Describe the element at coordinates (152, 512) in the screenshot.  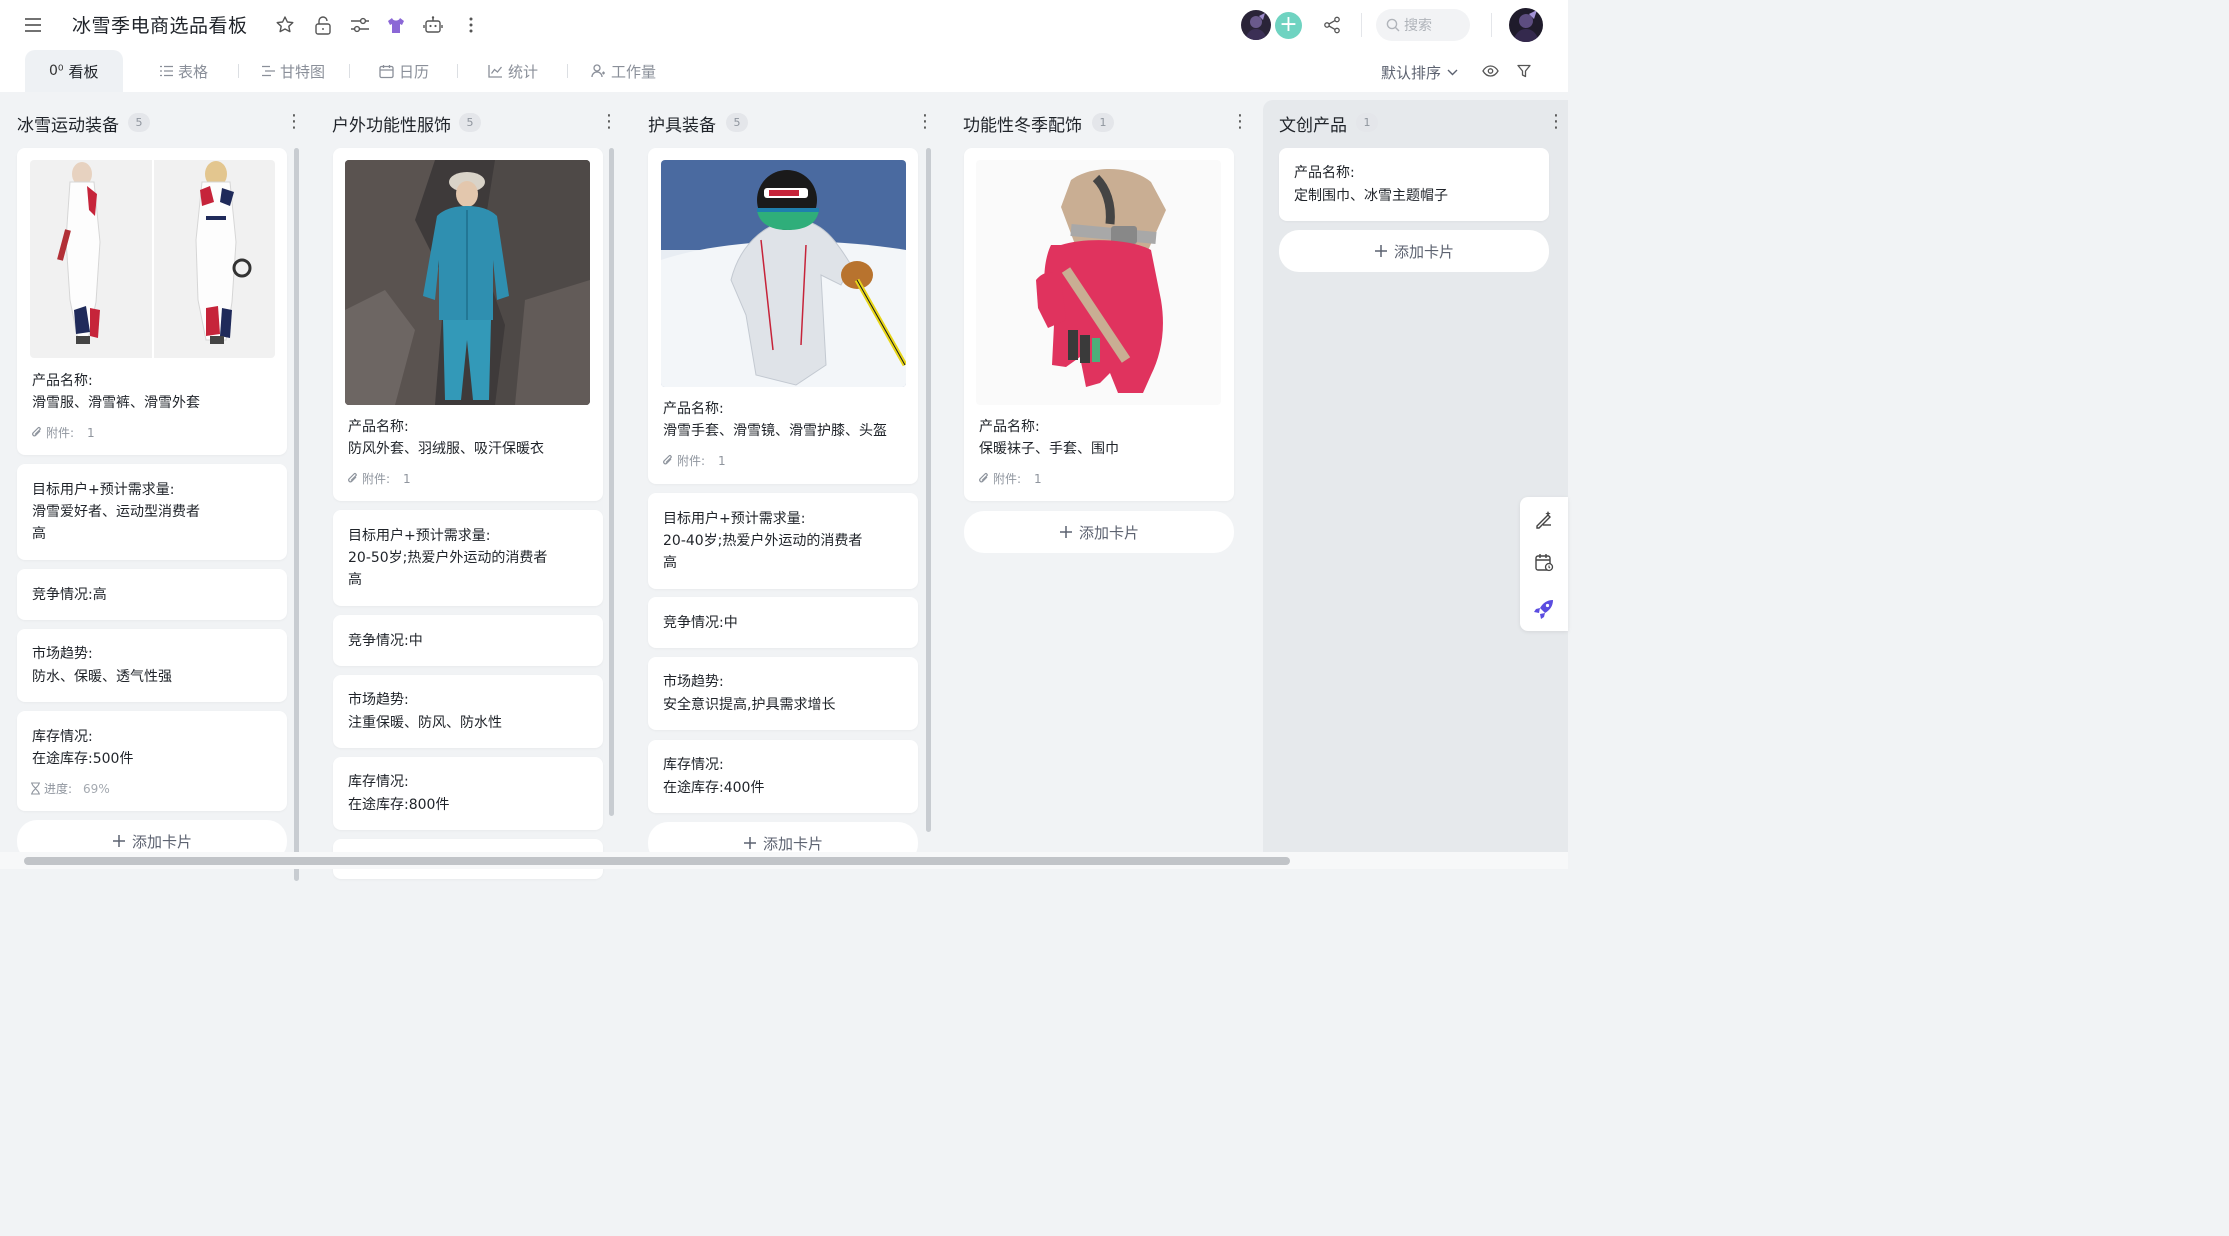
I see `demand-card: 目标用户+预计需求量: 滑雪爱好者、运动型消费者 高` at that location.